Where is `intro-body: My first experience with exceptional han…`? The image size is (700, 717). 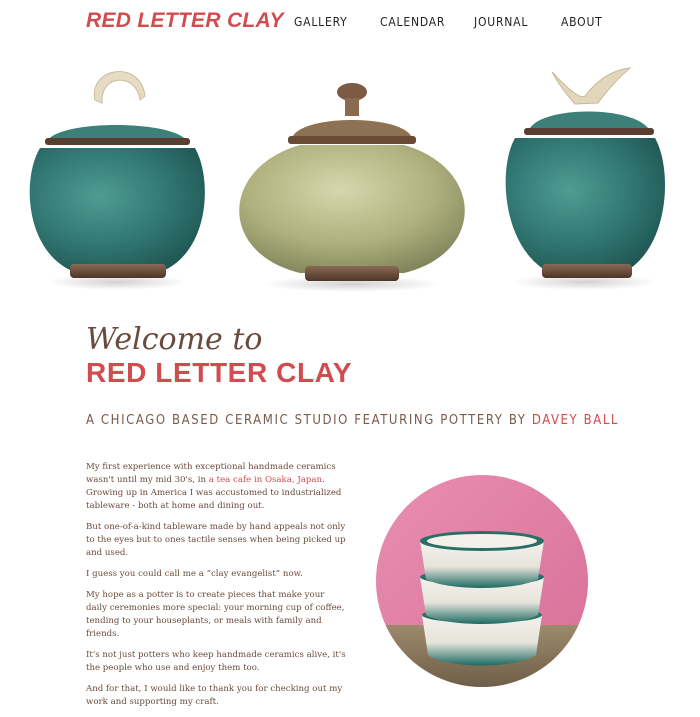
intro-body: My first experience with exceptional han… is located at coordinates (217, 589).